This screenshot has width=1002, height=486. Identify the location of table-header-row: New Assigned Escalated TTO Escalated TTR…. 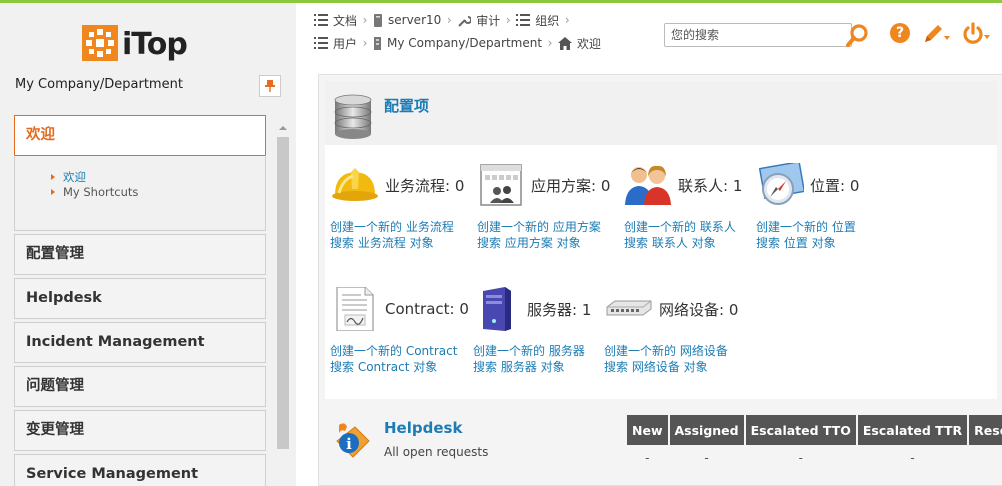
(814, 430).